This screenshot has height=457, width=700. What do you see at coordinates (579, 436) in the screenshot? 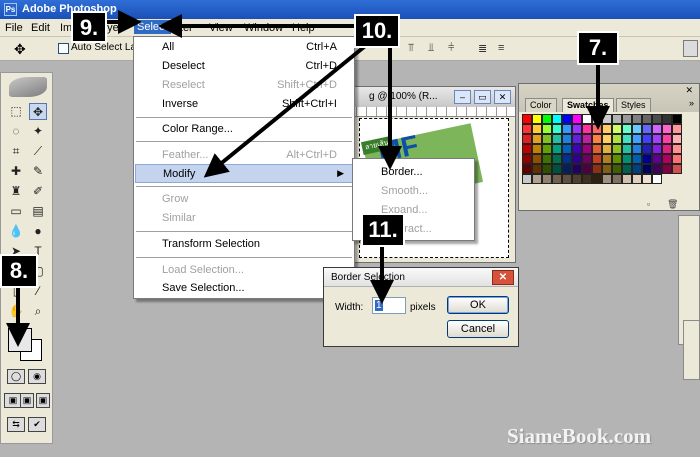
I see `watermark: SiameBook.com` at bounding box center [579, 436].